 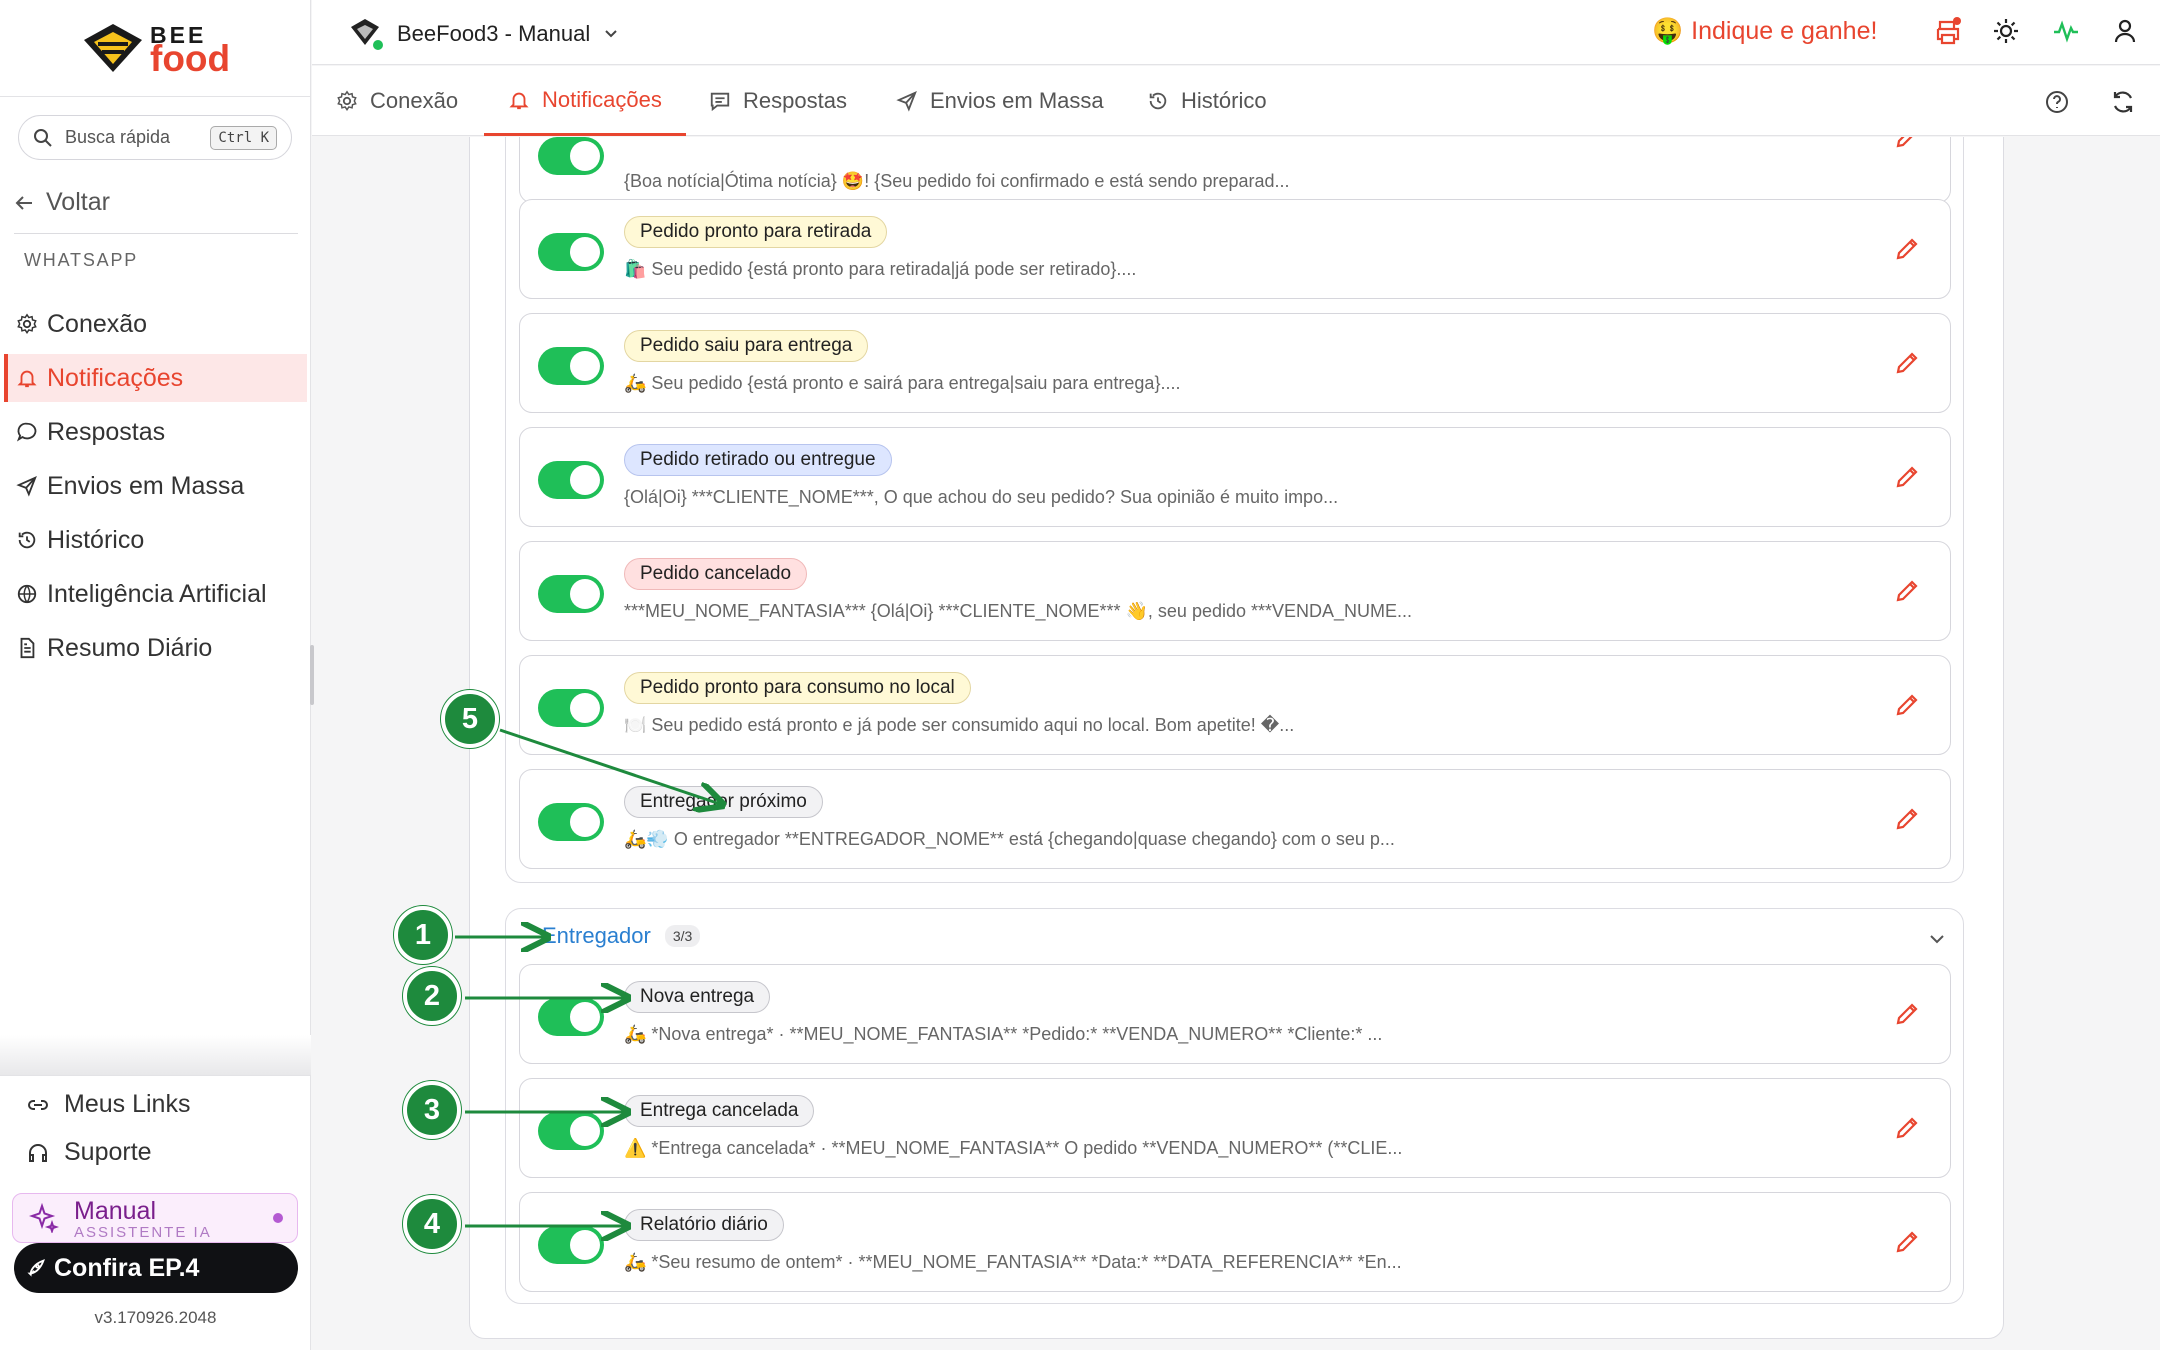 I want to click on annotation-marker-3: 3, so click(x=432, y=1110).